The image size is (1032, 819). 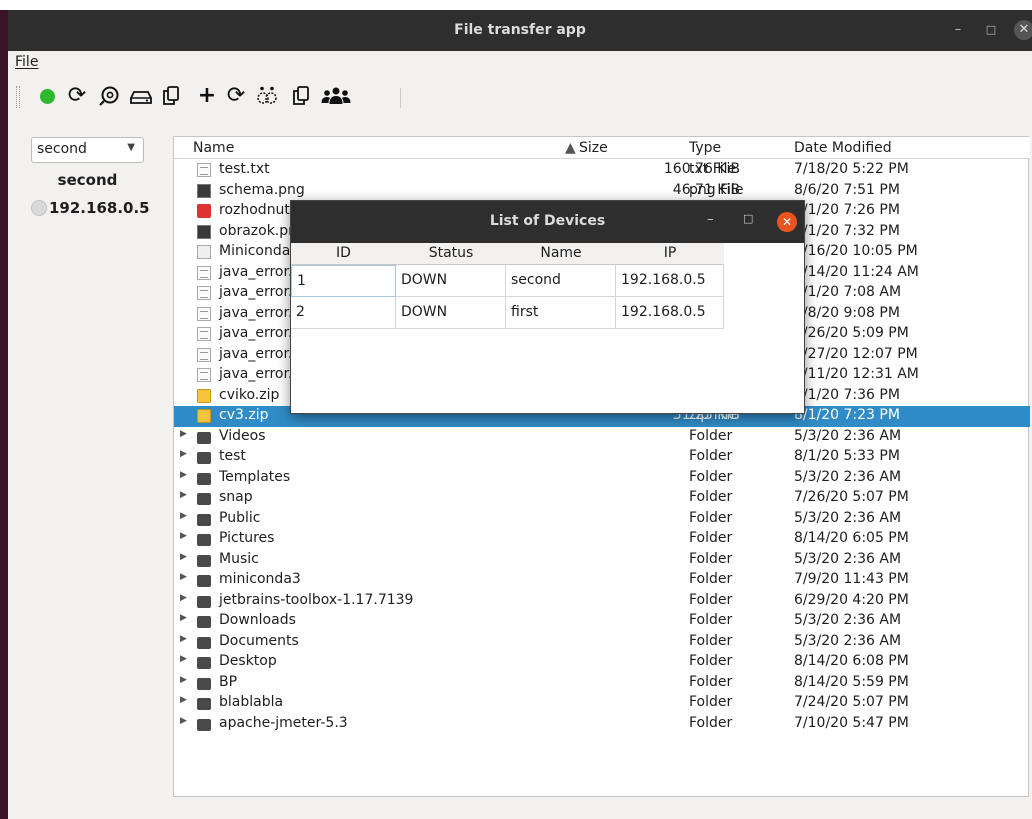 I want to click on cell-date: 7/10/20 5:47 PM, so click(x=851, y=722).